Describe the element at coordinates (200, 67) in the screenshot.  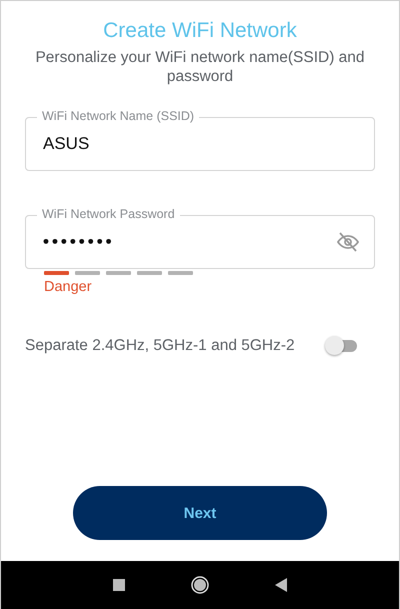
I see `page-subtitle: Personalize your WiFi network name(SSID) and password` at that location.